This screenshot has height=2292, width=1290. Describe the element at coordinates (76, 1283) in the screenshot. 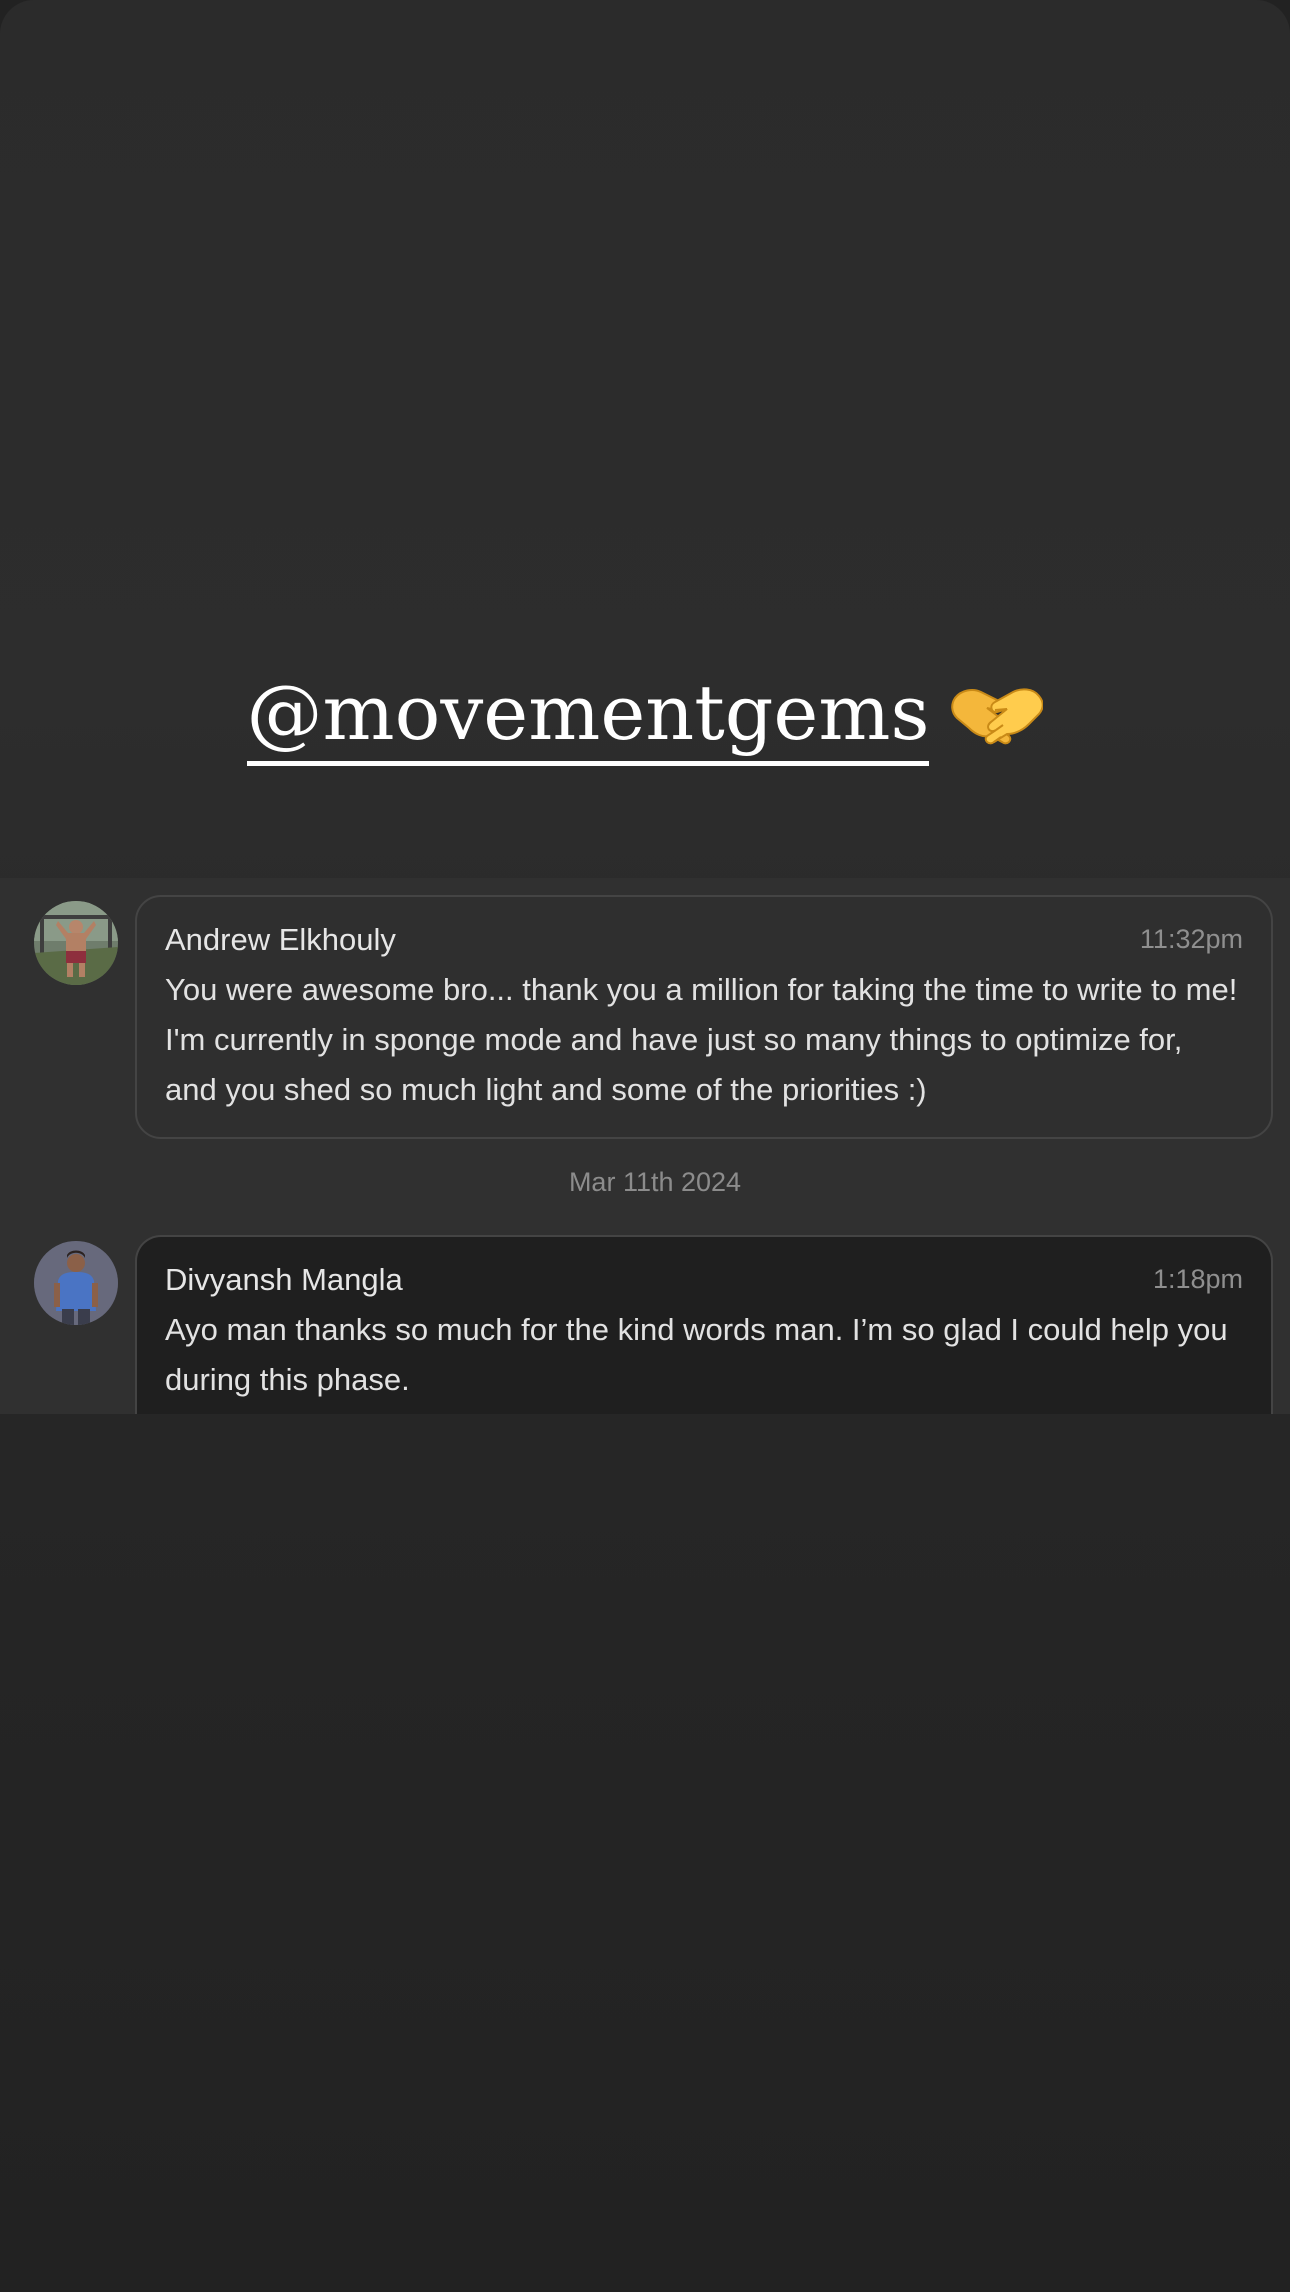

I see `avatar-divyansh` at that location.